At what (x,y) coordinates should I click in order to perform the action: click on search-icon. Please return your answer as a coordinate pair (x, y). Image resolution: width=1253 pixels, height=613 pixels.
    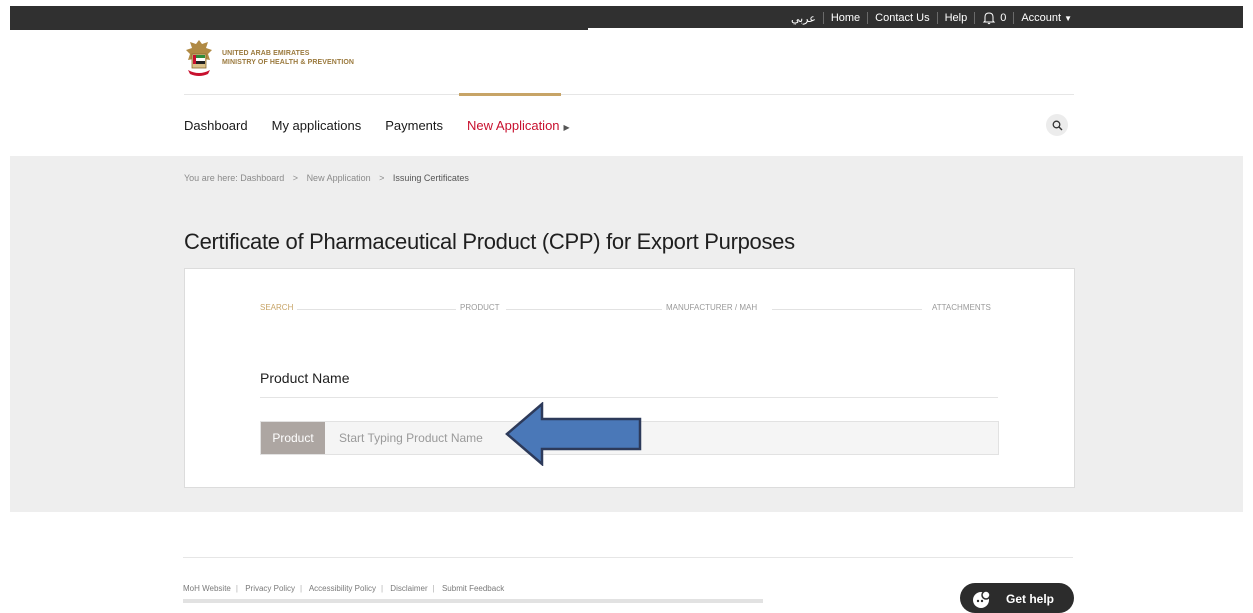
    Looking at the image, I should click on (1057, 125).